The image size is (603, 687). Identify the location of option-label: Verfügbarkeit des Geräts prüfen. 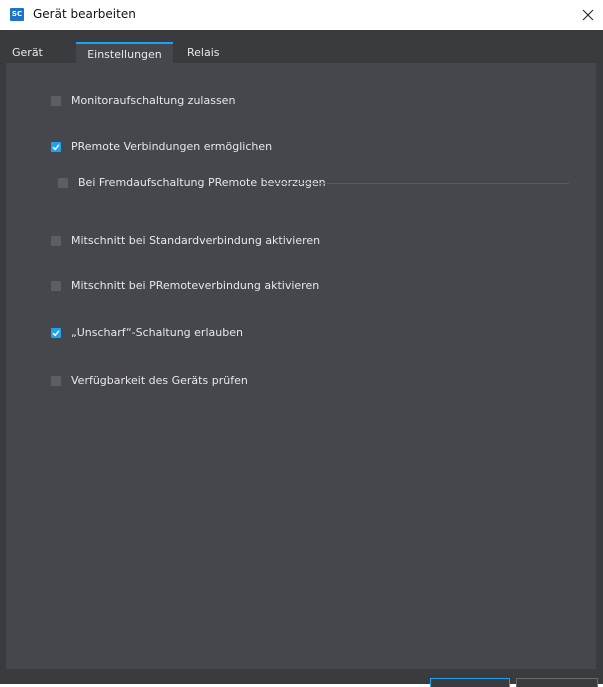
(159, 380).